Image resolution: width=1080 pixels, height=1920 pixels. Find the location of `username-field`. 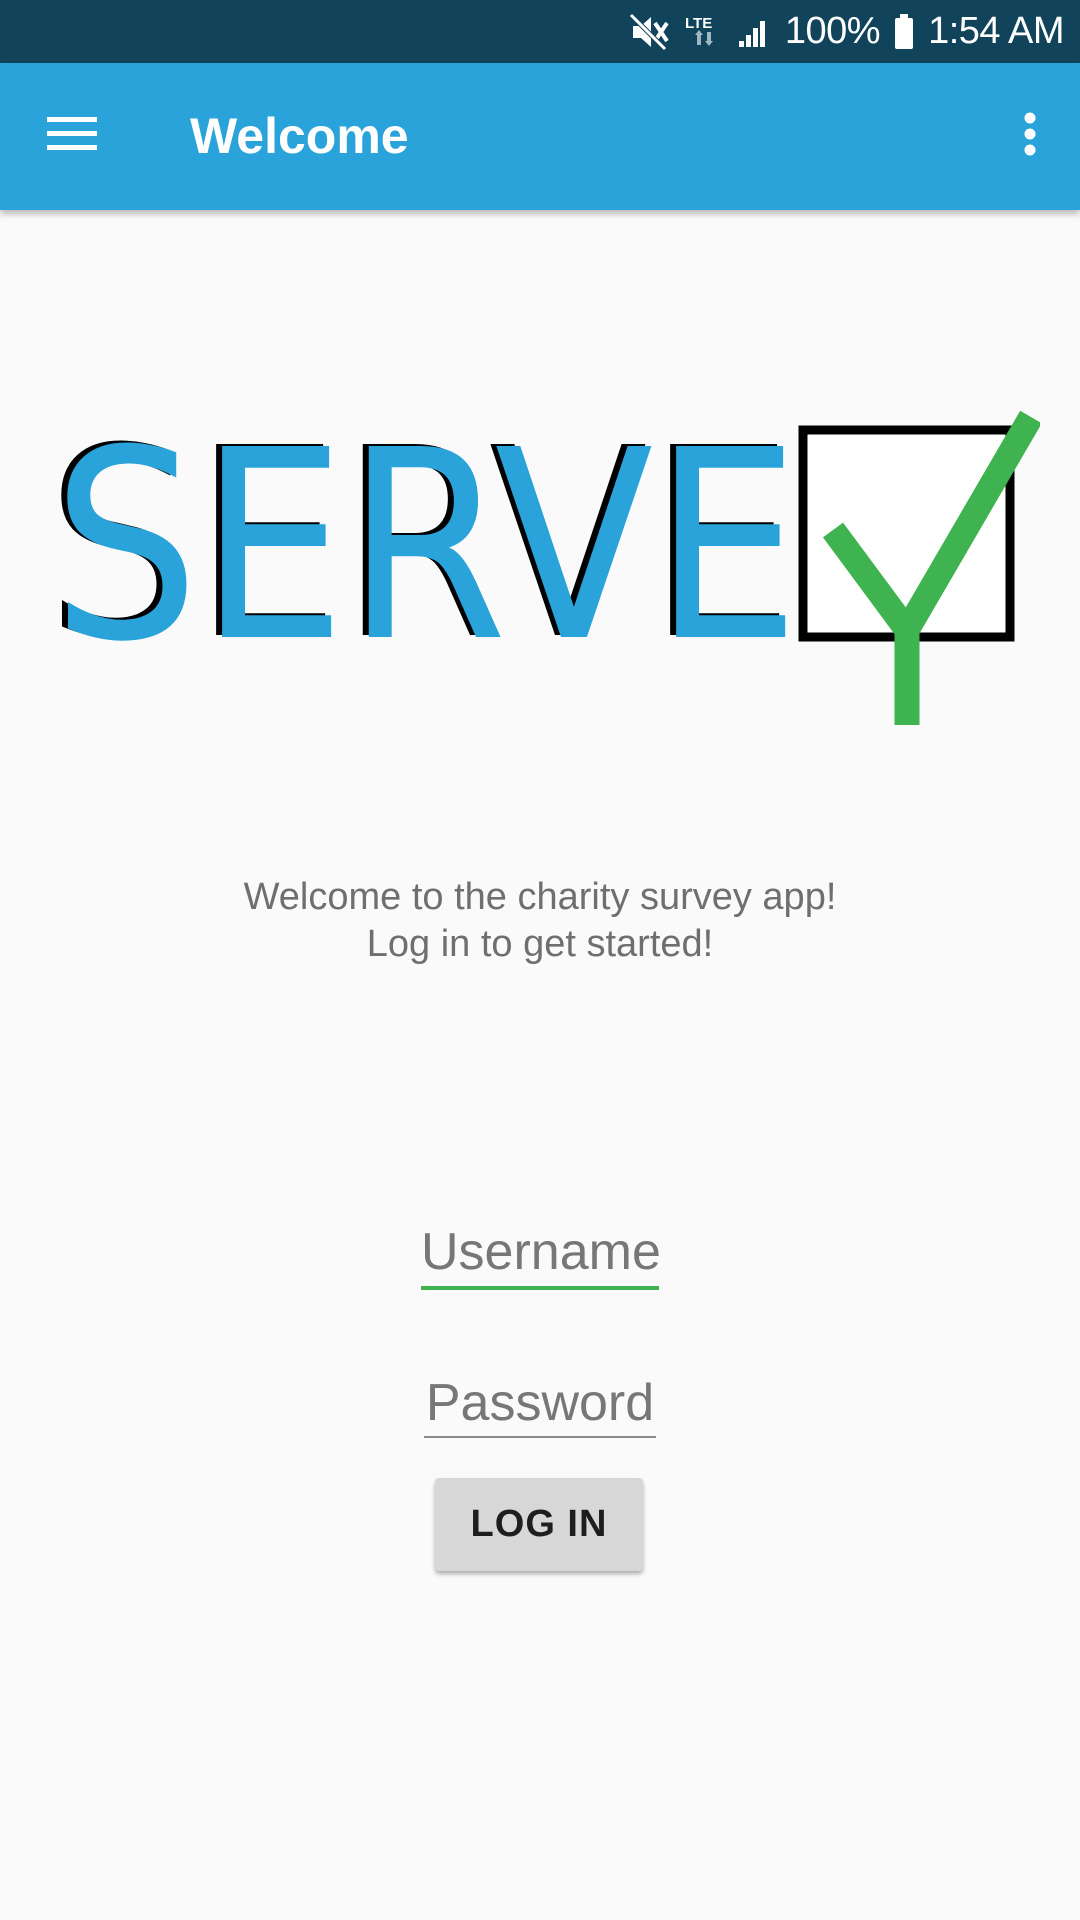

username-field is located at coordinates (540, 1254).